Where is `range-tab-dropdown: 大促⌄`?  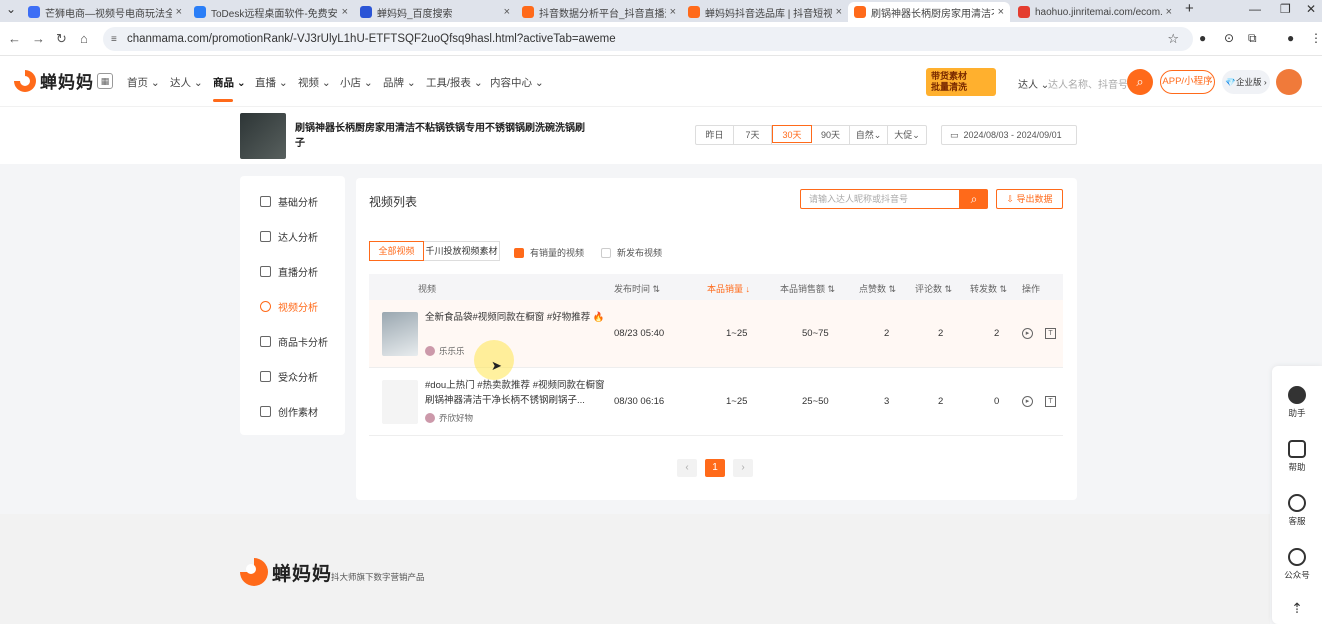
range-tab-dropdown: 大促⌄ is located at coordinates (907, 135).